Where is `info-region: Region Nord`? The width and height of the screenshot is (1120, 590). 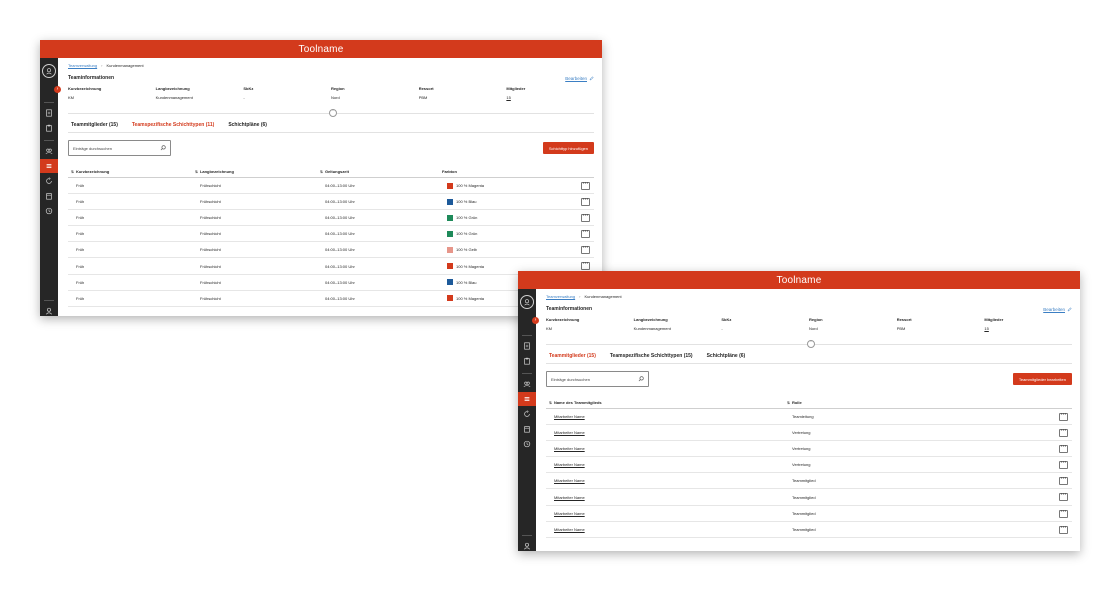
info-region: Region Nord is located at coordinates (375, 93).